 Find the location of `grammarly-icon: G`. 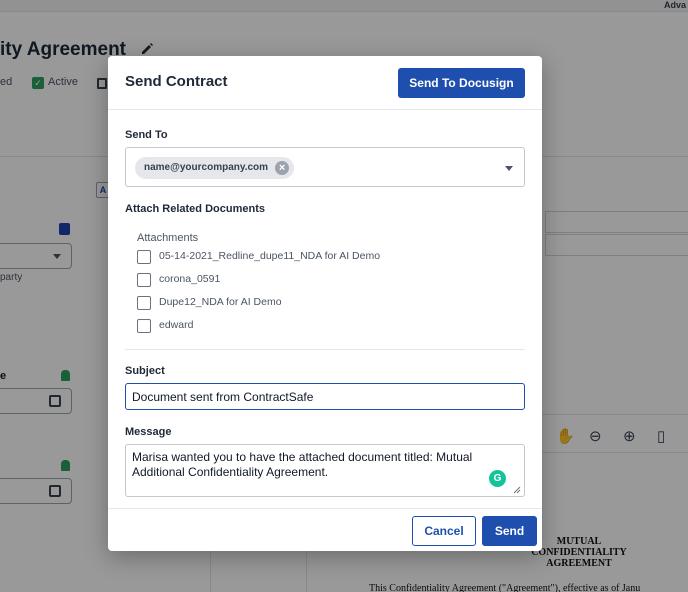

grammarly-icon: G is located at coordinates (497, 478).